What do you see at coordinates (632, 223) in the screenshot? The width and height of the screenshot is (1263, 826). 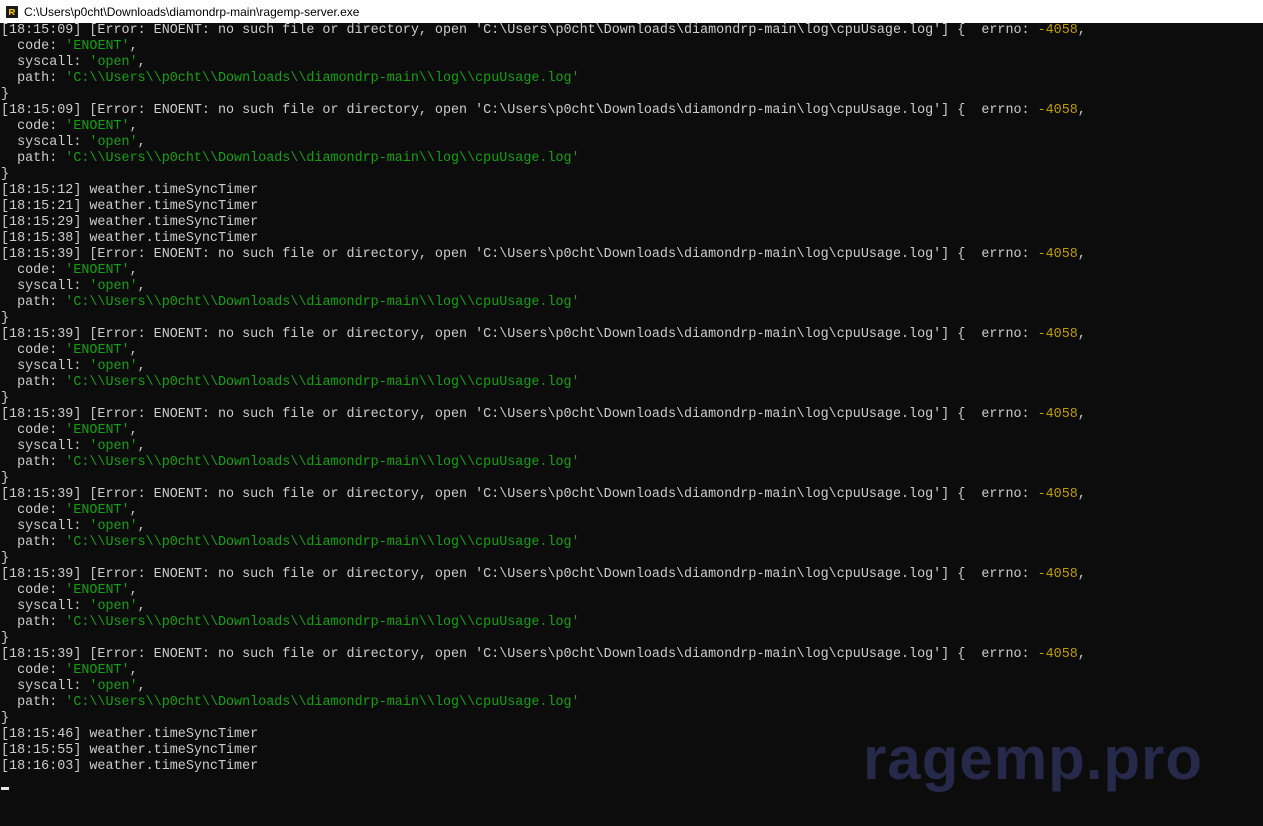 I see `console-line: [18:15:29] weather.timeSyncTimer` at bounding box center [632, 223].